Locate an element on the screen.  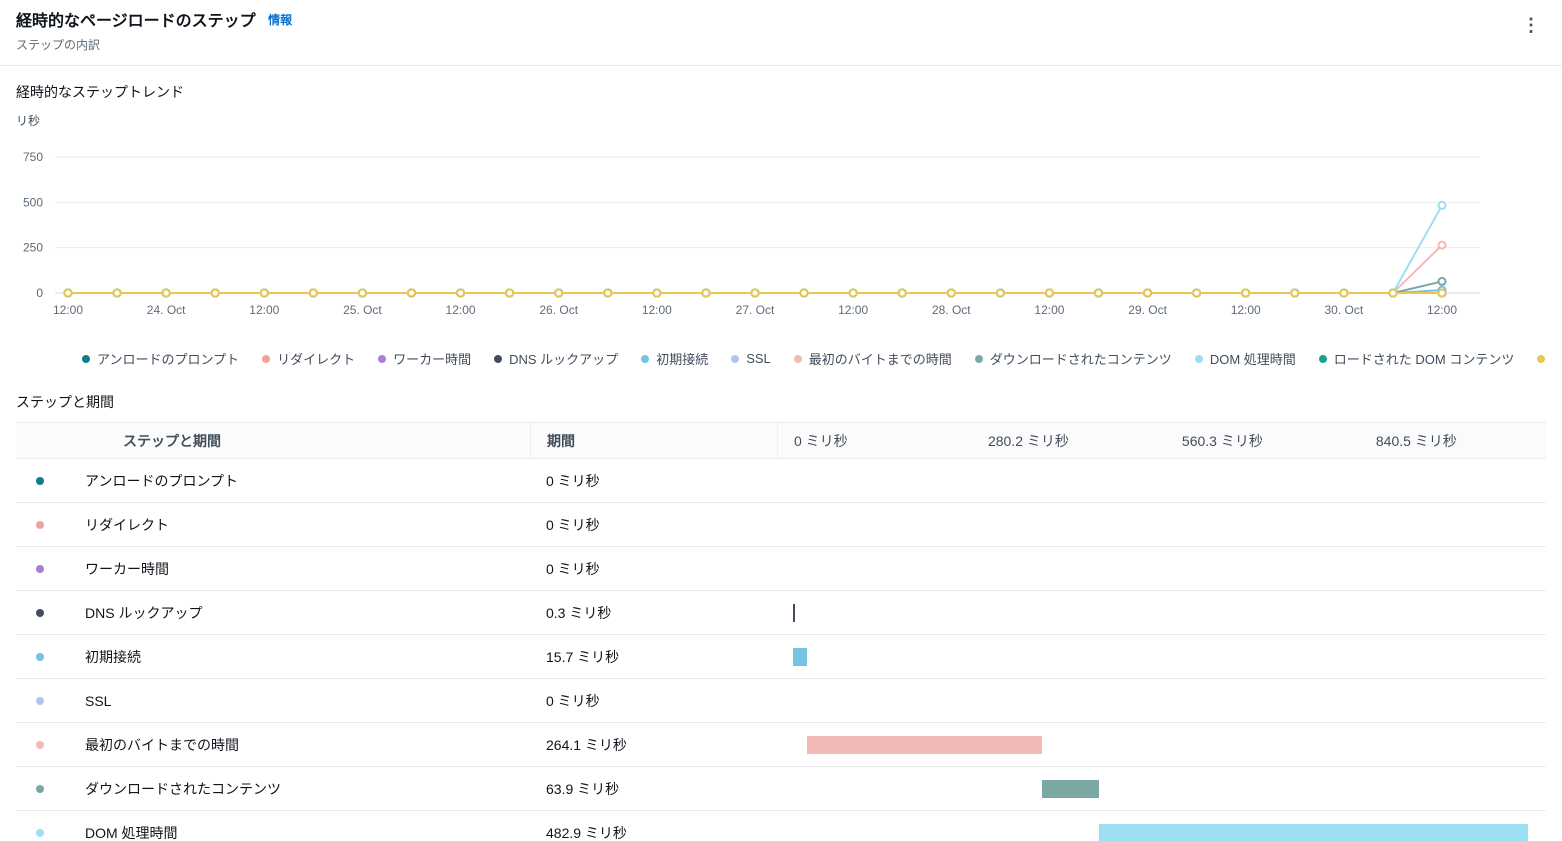
table-row: 初期接続 15.7 ミリ秒 is located at coordinates (781, 657).